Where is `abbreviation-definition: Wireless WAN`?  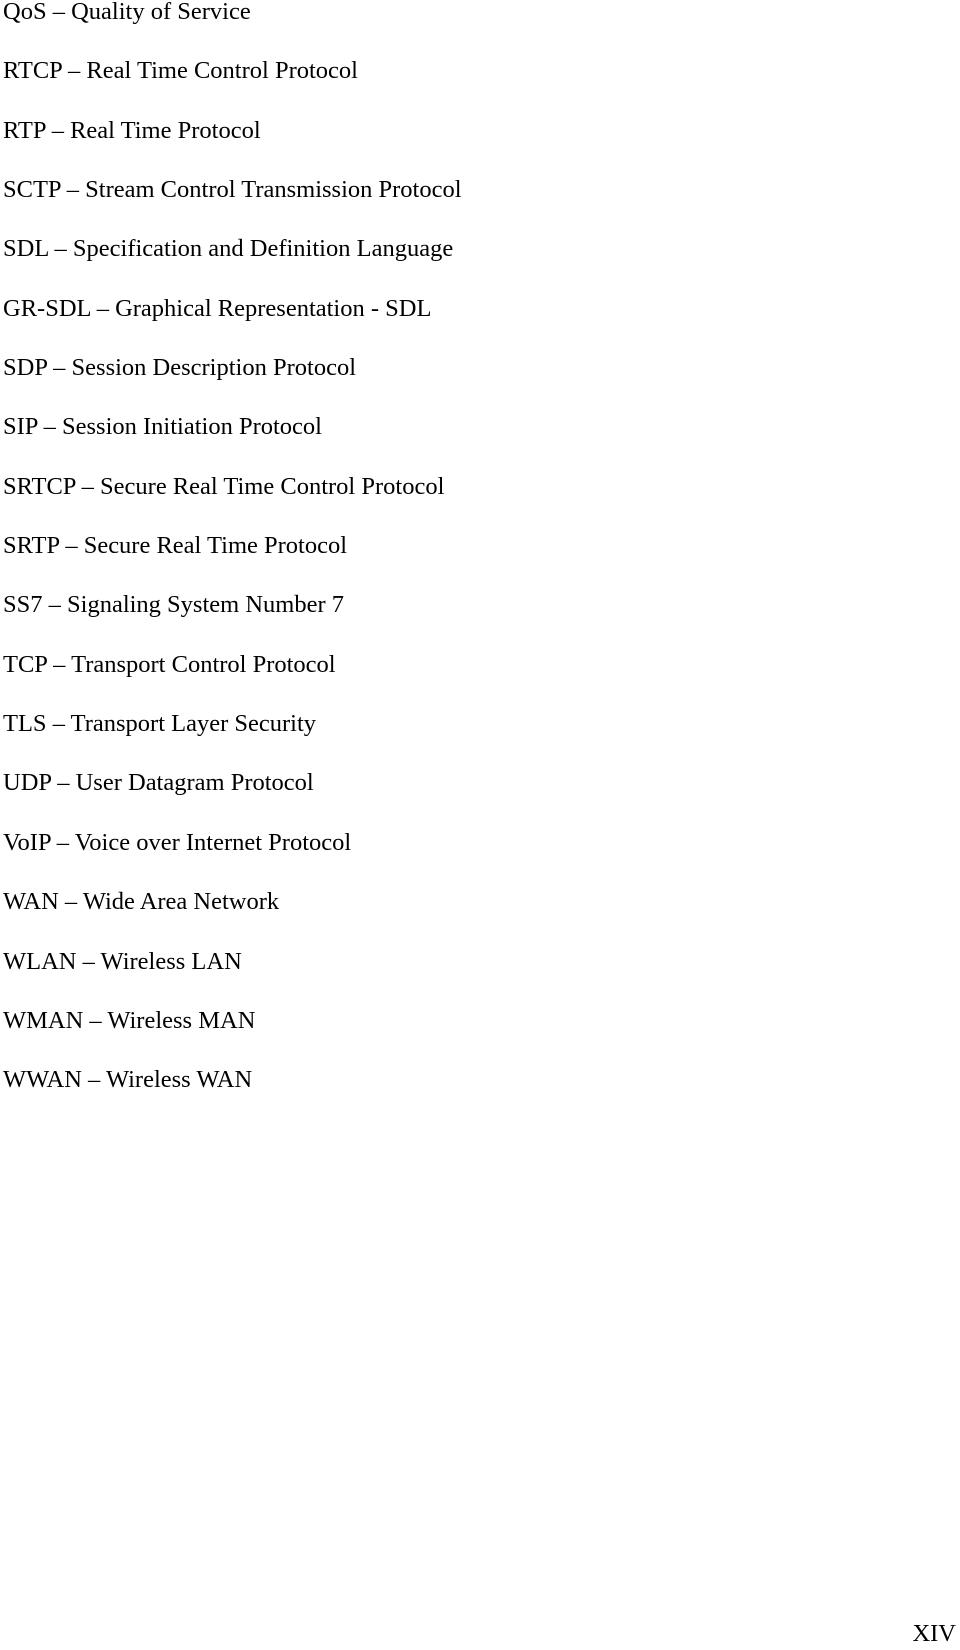 abbreviation-definition: Wireless WAN is located at coordinates (179, 1080).